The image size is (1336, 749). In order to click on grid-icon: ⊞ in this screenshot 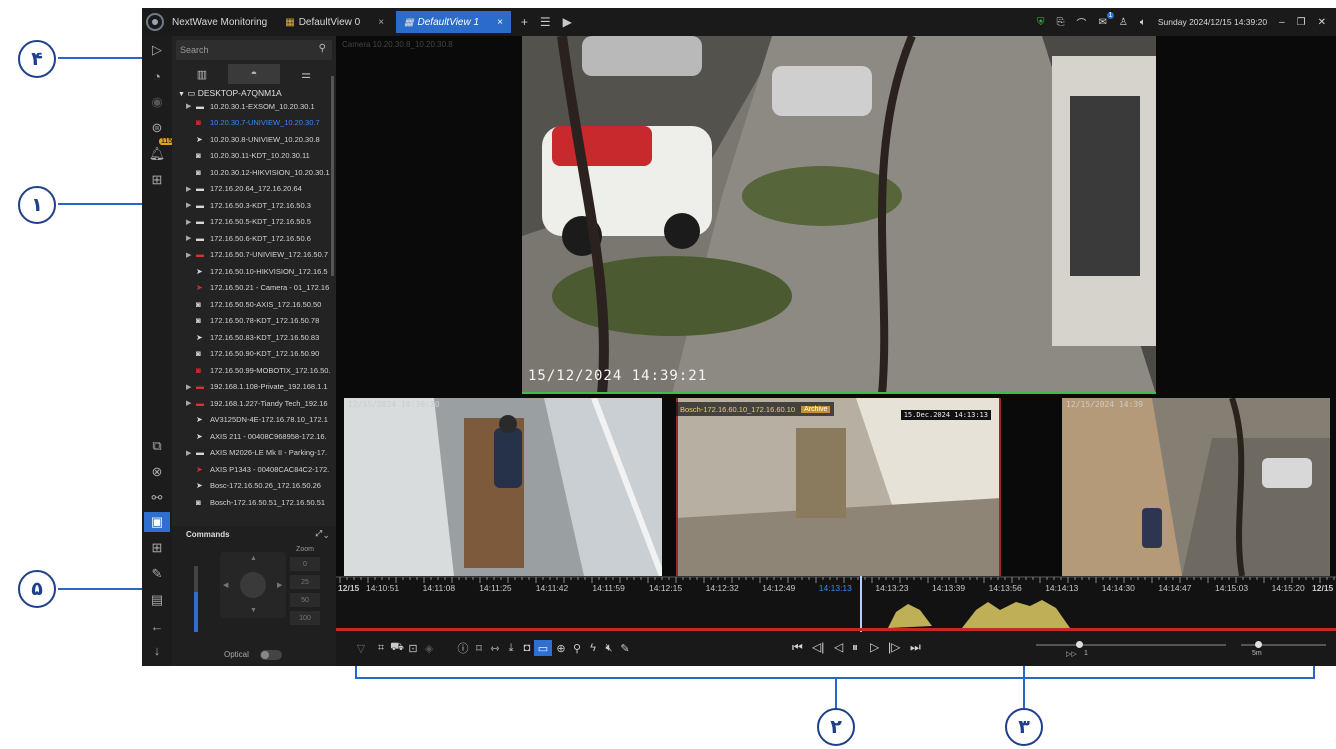, I will do `click(157, 180)`.